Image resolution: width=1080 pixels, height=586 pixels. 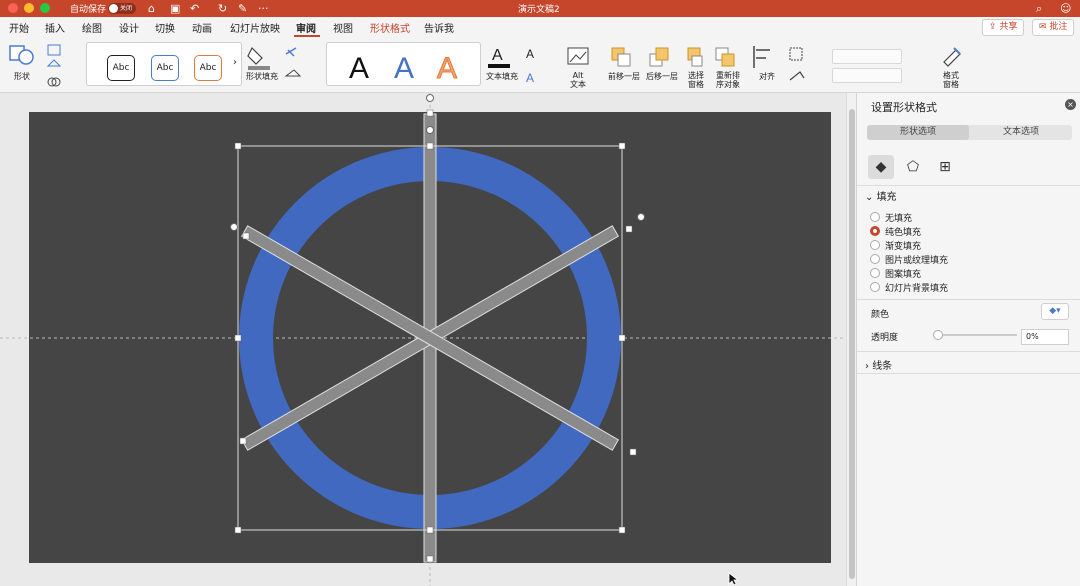 I want to click on align-label: 对齐, so click(x=767, y=76).